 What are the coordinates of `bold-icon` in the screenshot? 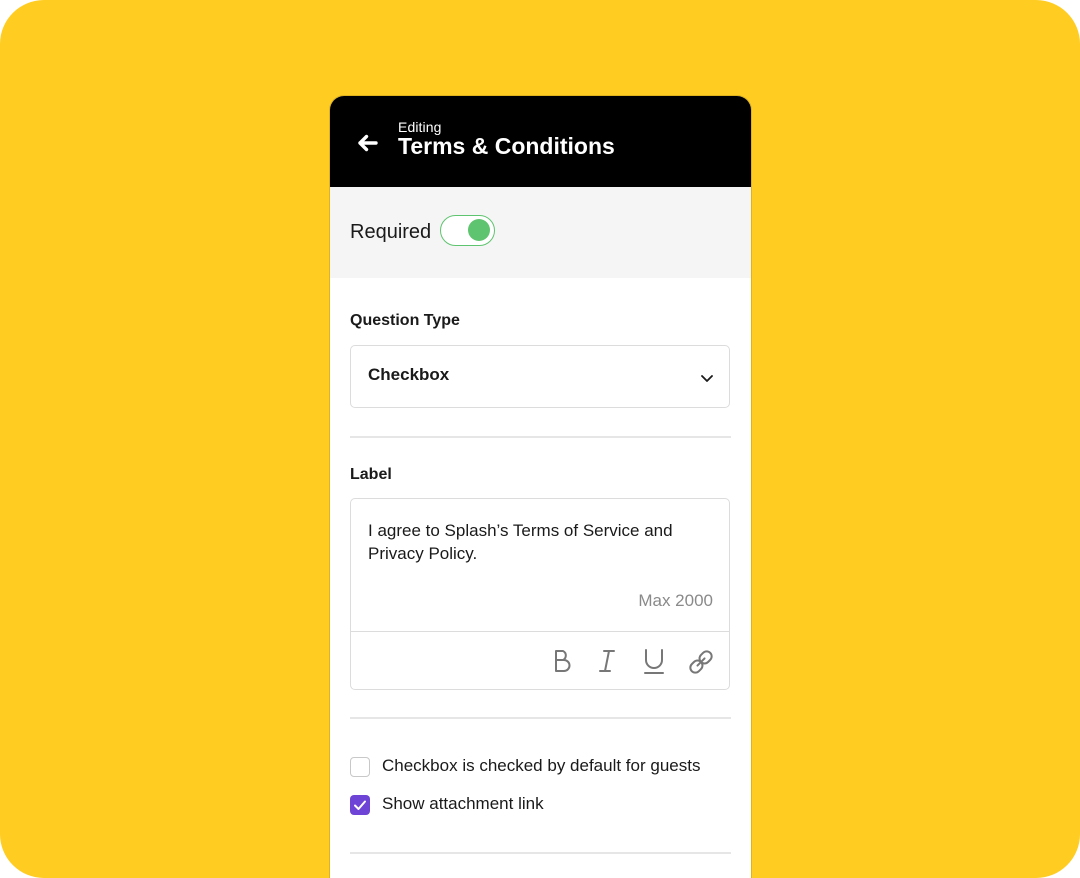 It's located at (563, 661).